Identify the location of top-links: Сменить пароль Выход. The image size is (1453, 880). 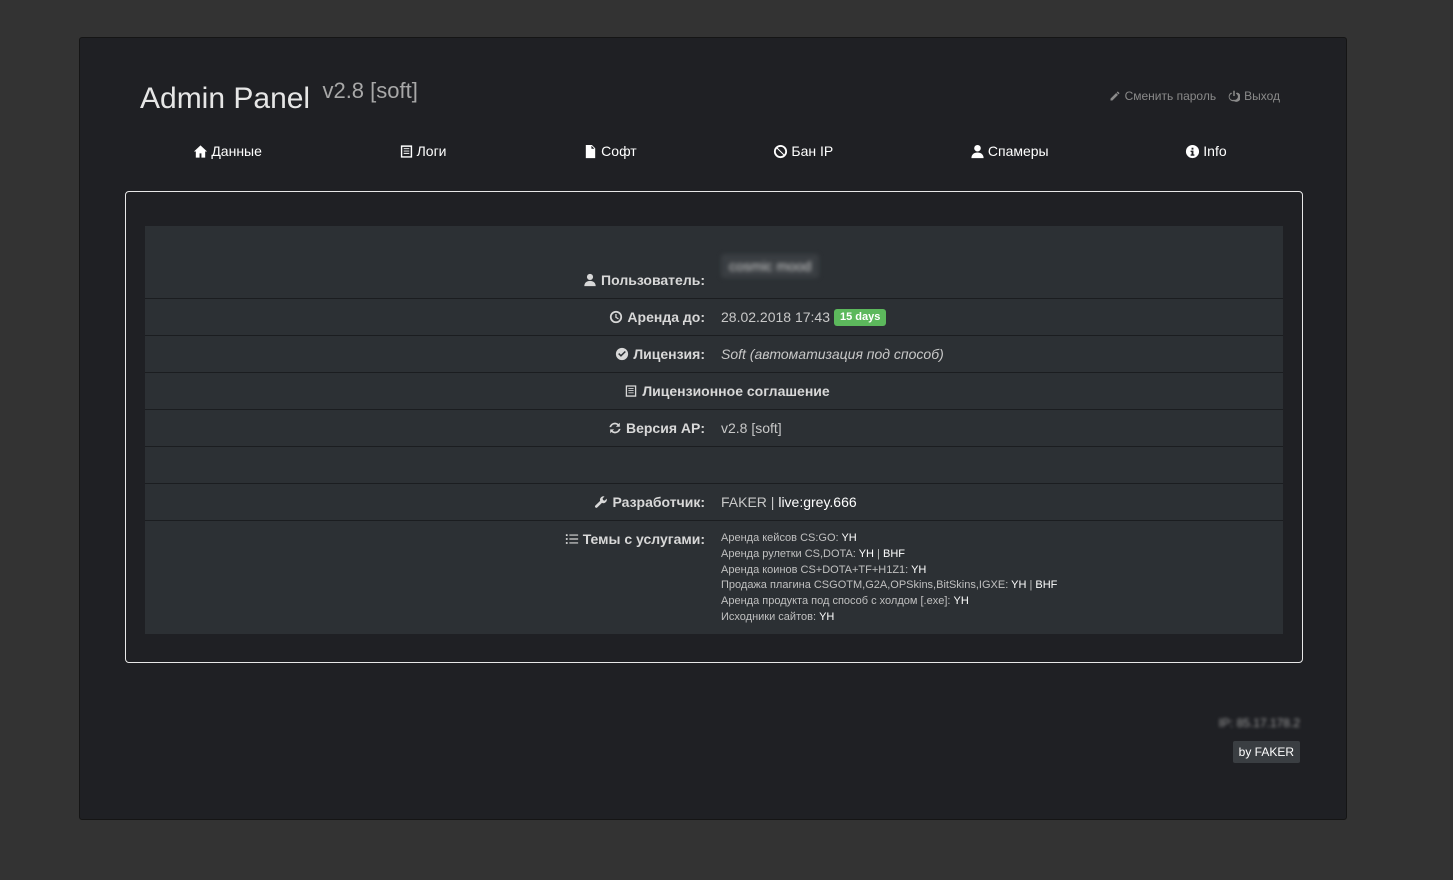
(1194, 96).